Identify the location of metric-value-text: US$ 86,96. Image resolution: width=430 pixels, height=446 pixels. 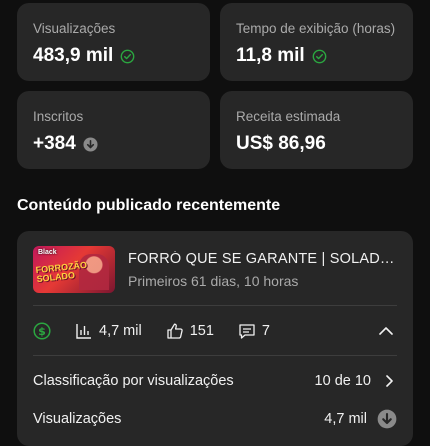
(281, 143).